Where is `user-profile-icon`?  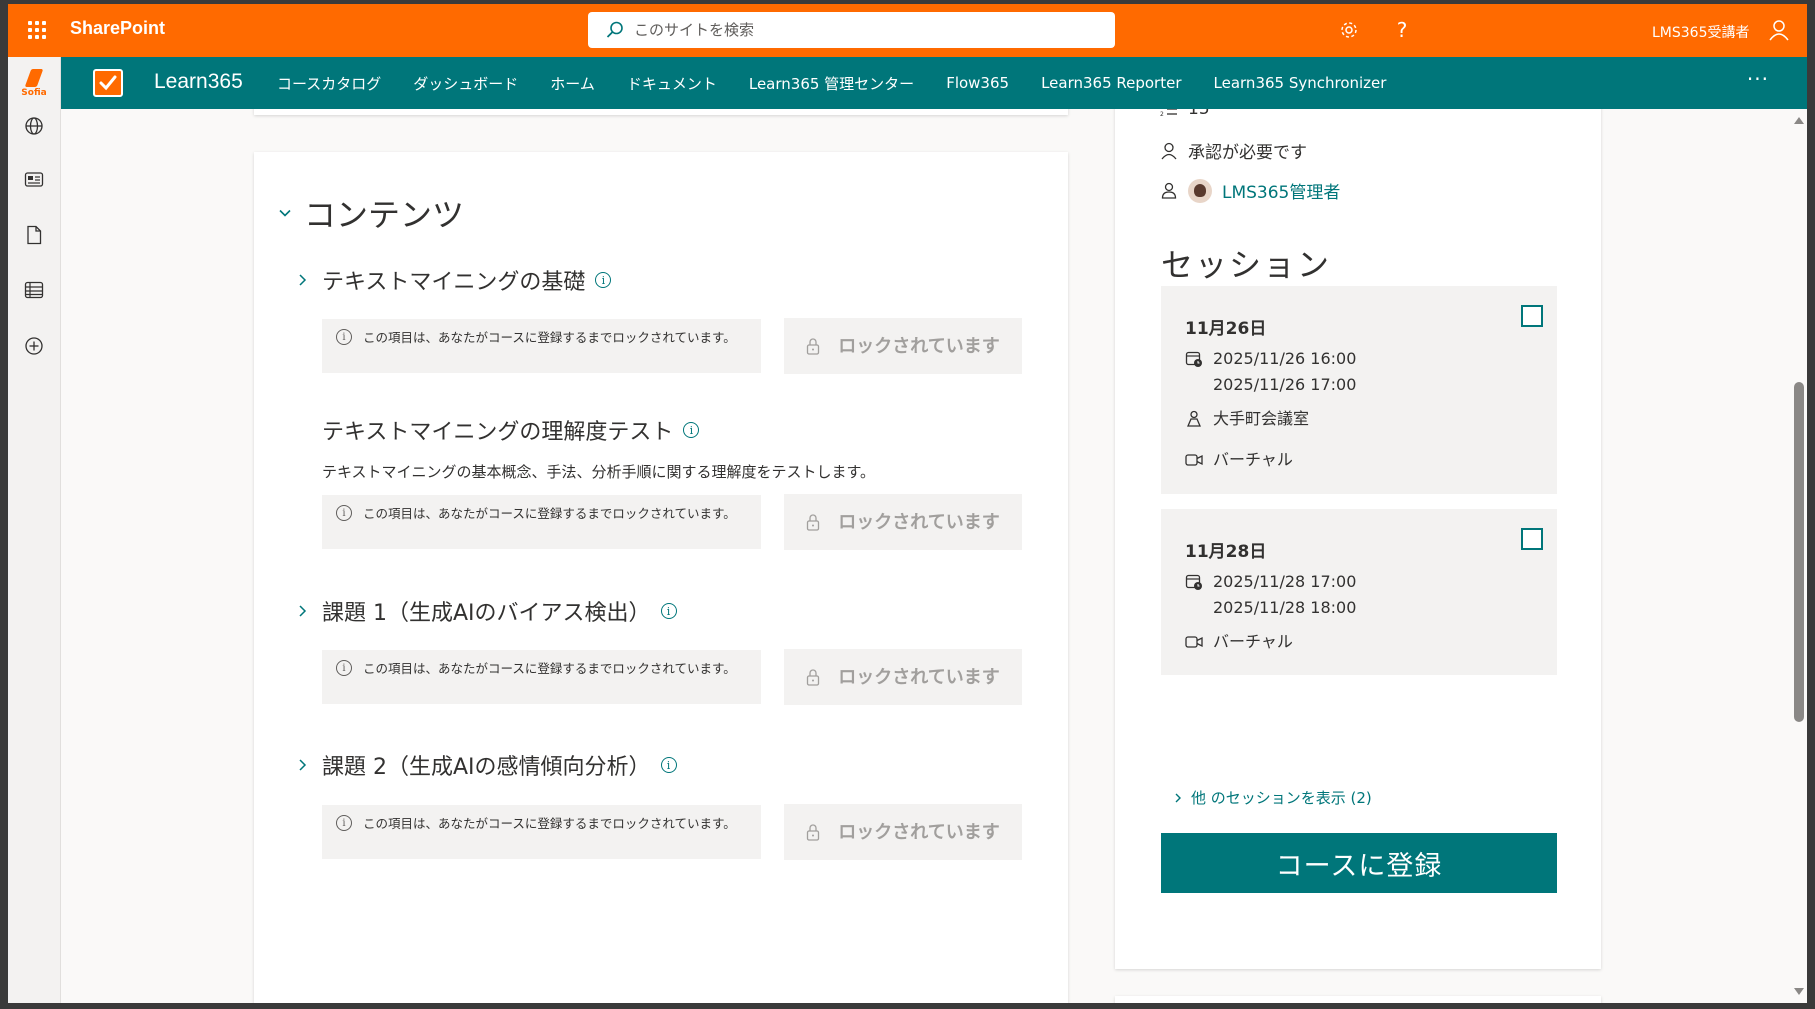 user-profile-icon is located at coordinates (1779, 30).